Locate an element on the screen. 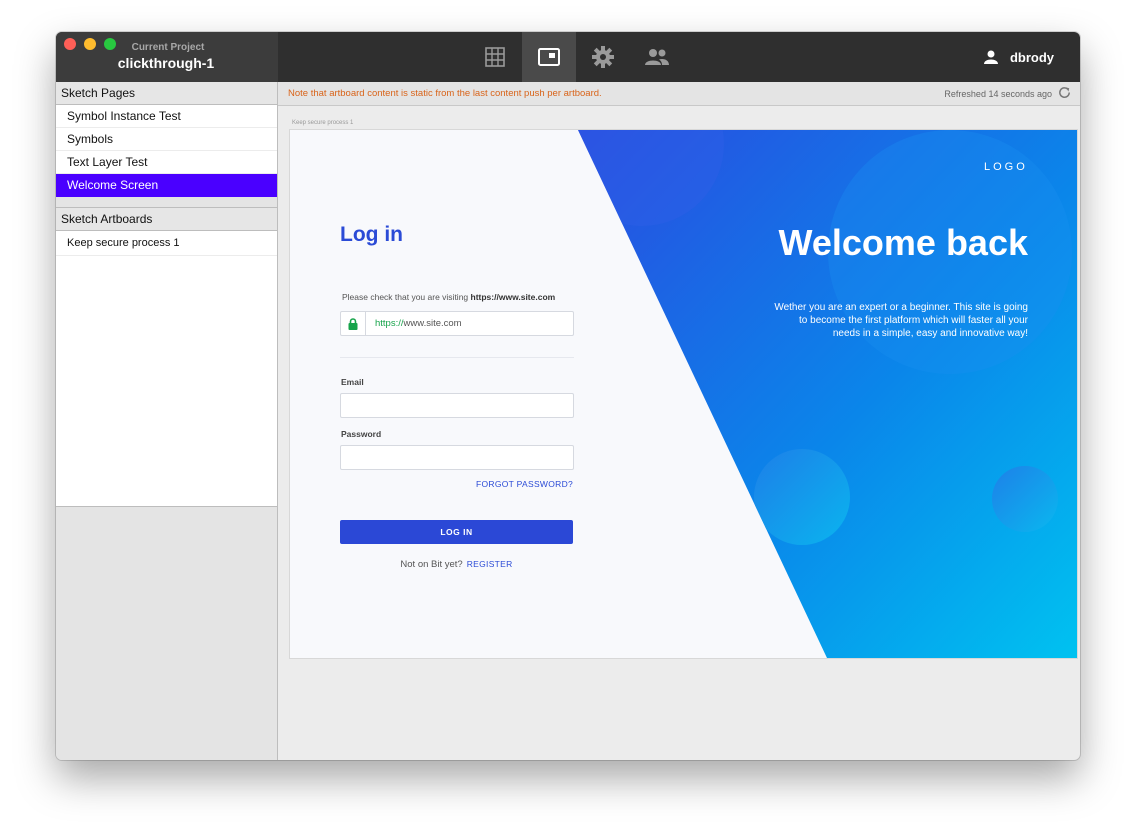  lock-icon is located at coordinates (353, 323).